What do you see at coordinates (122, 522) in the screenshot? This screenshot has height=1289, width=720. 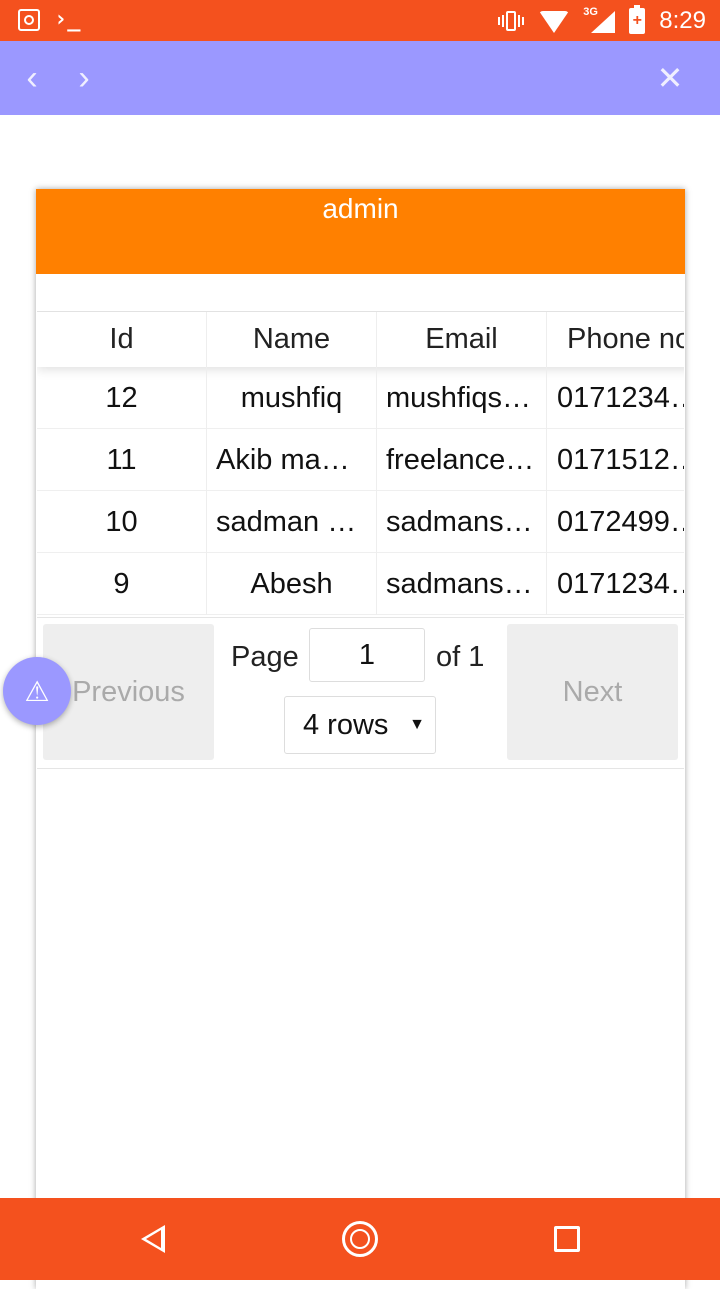 I see `cell-id: 10` at bounding box center [122, 522].